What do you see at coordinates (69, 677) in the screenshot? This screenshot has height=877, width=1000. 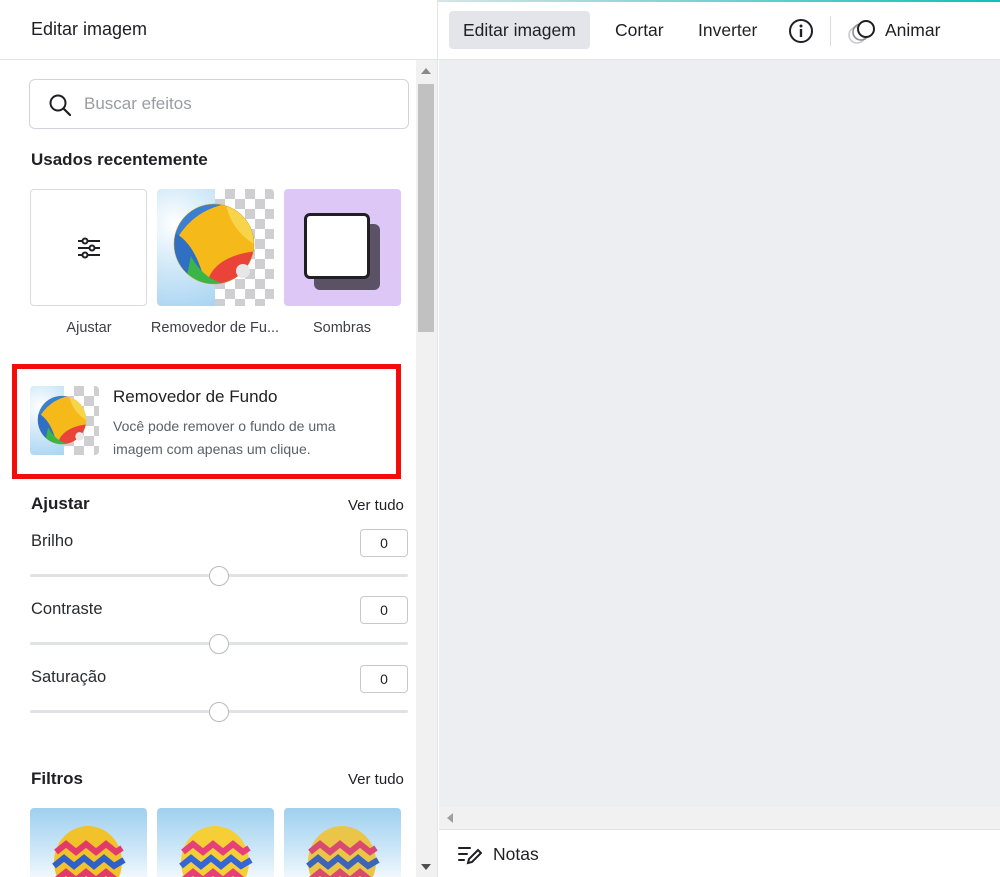 I see `saturation-label: Saturação` at bounding box center [69, 677].